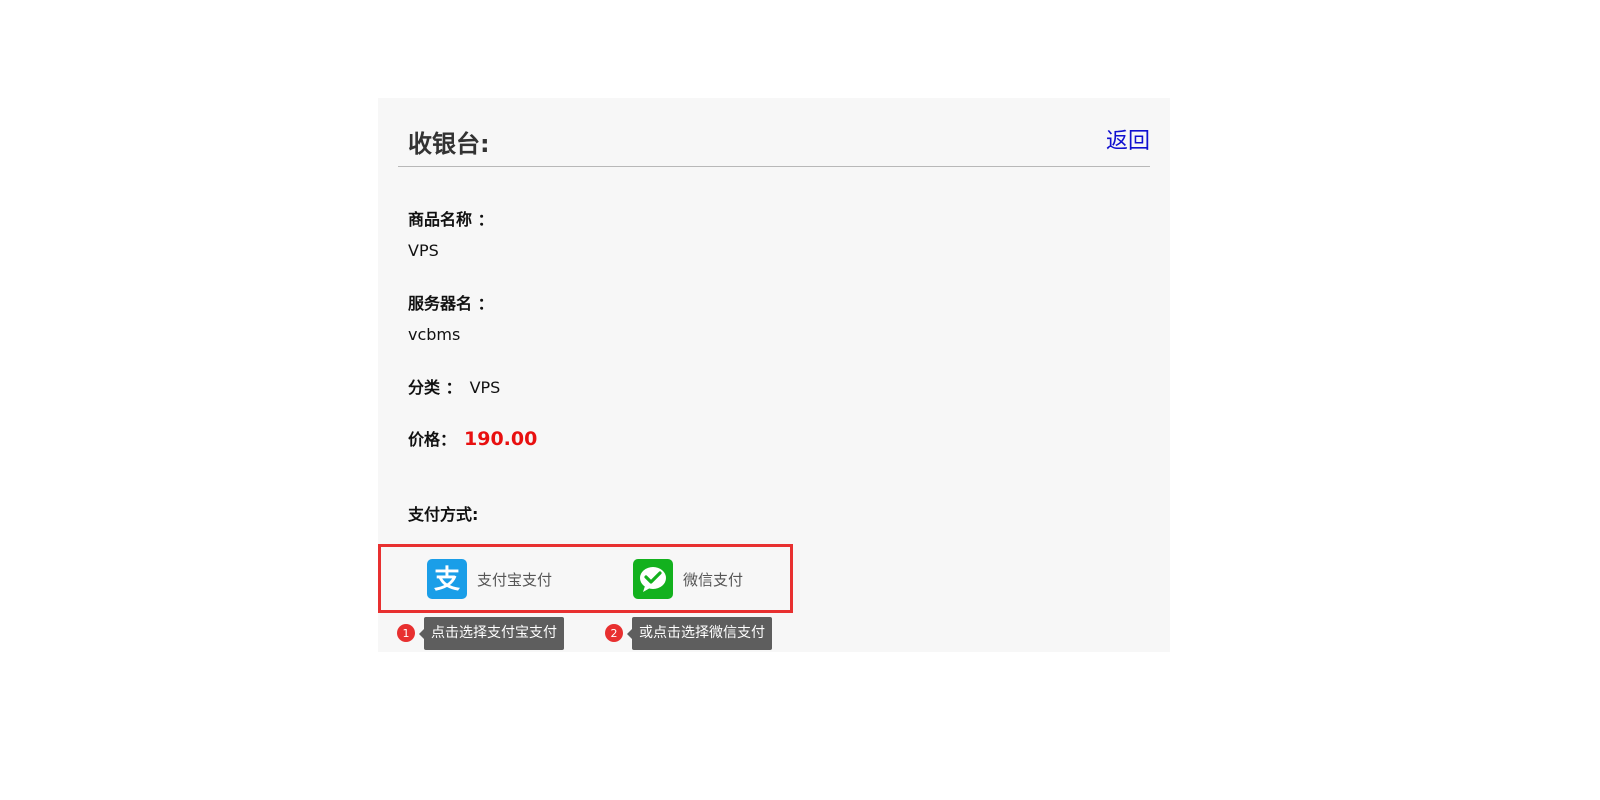  I want to click on alipay-option-label: 支付宝支付, so click(515, 579).